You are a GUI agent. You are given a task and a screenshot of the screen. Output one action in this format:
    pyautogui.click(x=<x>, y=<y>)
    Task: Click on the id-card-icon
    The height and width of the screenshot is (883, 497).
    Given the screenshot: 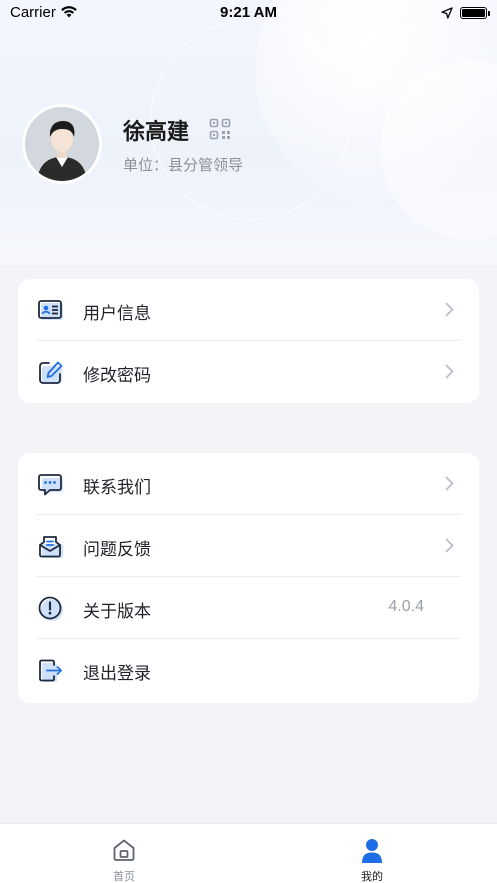 What is the action you would take?
    pyautogui.click(x=51, y=311)
    